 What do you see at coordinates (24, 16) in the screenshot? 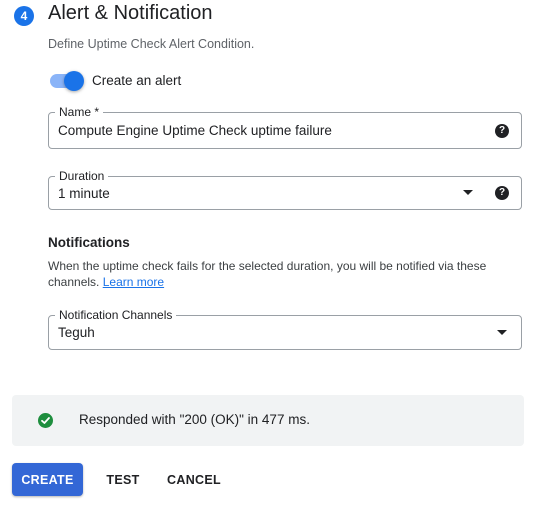
I see `step-number-badge: 4` at bounding box center [24, 16].